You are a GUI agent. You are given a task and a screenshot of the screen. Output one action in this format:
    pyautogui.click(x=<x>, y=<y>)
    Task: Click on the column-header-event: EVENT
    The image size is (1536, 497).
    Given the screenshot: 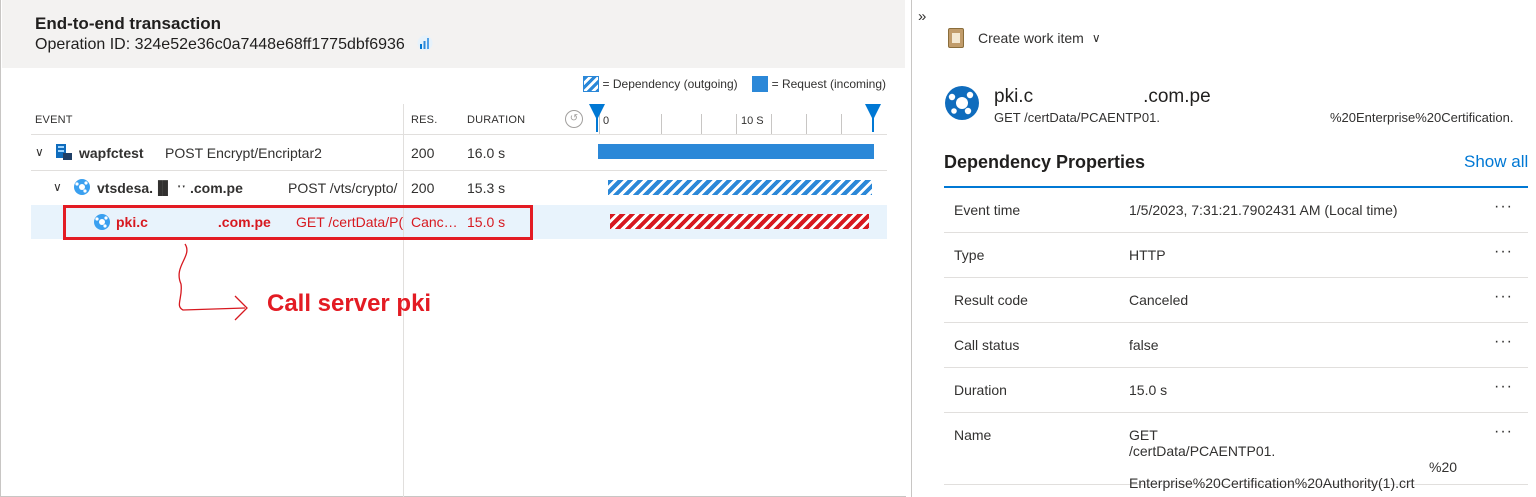 What is the action you would take?
    pyautogui.click(x=54, y=120)
    